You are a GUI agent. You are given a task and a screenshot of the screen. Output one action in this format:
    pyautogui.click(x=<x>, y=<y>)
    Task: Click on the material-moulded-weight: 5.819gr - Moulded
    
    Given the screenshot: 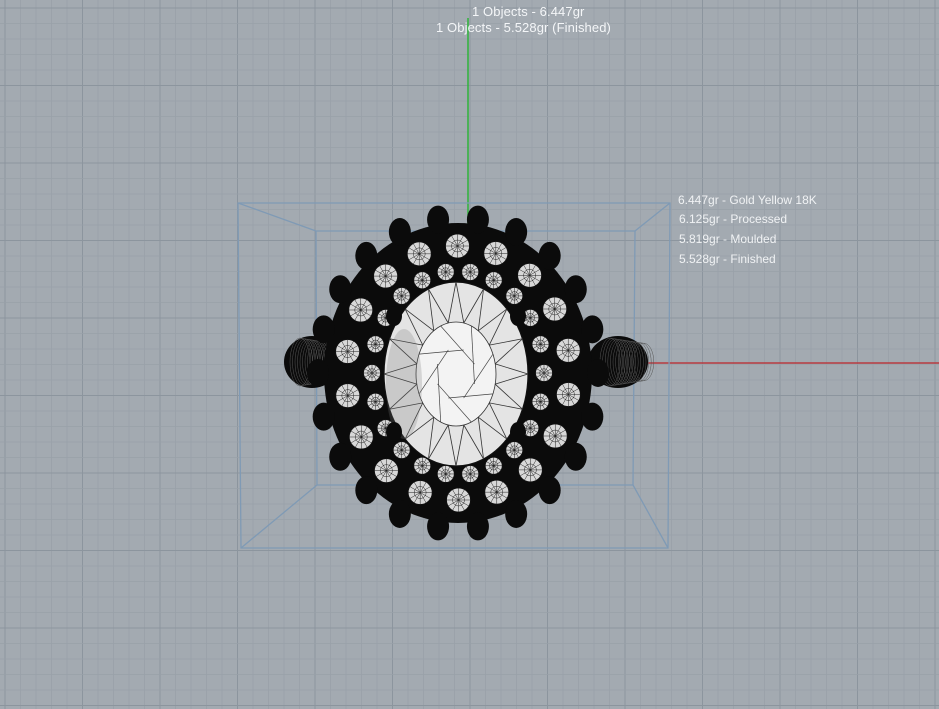 What is the action you would take?
    pyautogui.click(x=728, y=239)
    